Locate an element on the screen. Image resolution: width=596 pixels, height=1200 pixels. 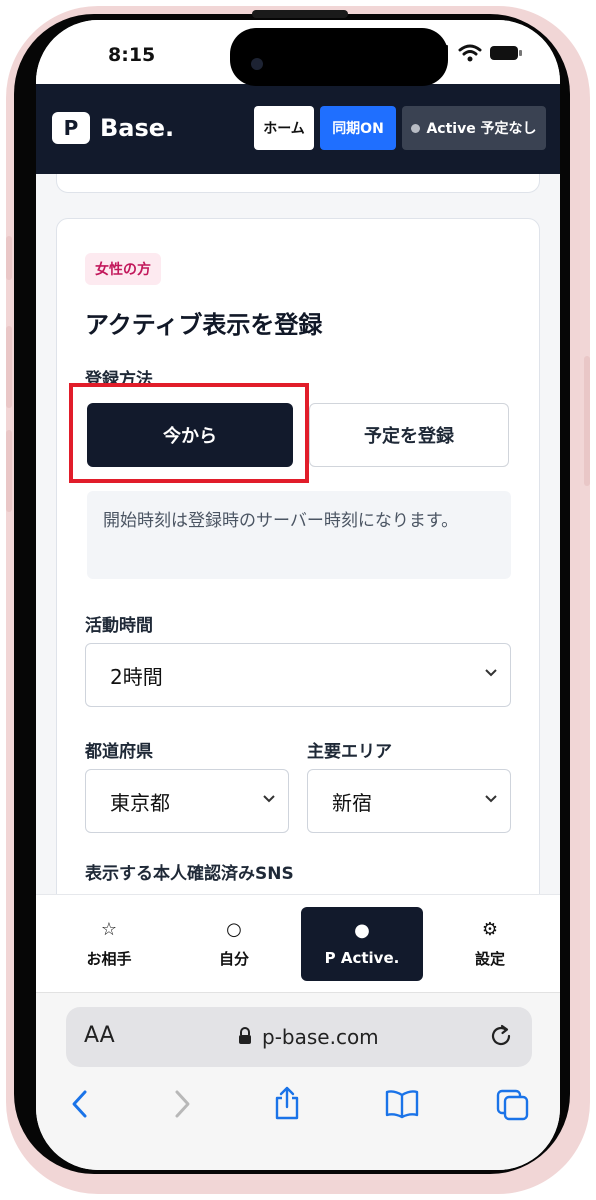
tab-settings: ⚙ 設定 is located at coordinates (490, 944).